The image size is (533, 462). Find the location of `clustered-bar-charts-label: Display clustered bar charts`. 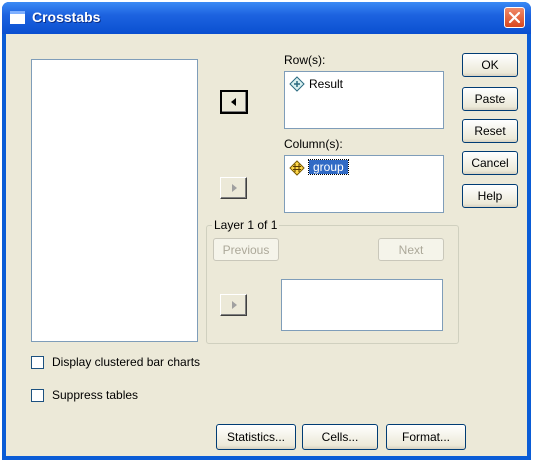

clustered-bar-charts-label: Display clustered bar charts is located at coordinates (126, 362).